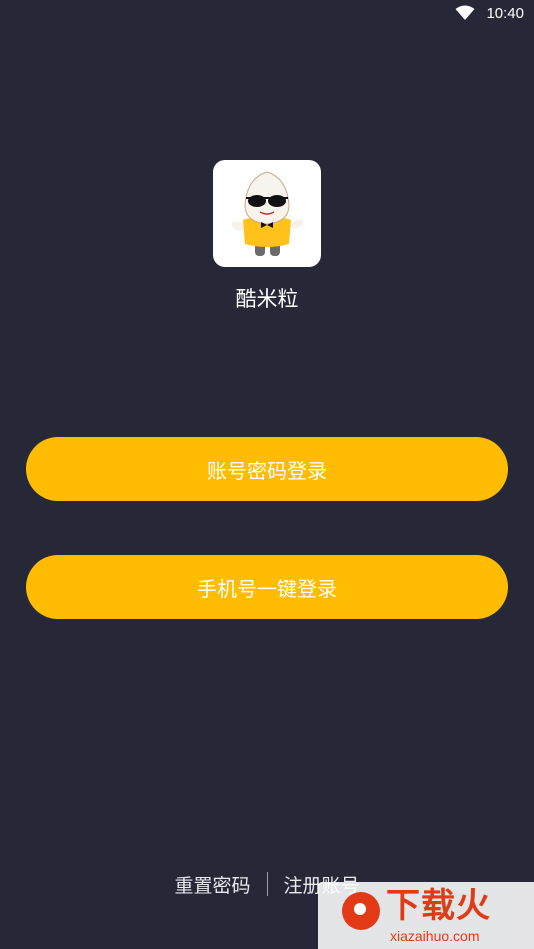 The image size is (534, 949). I want to click on watermark-title: 下载火, so click(438, 906).